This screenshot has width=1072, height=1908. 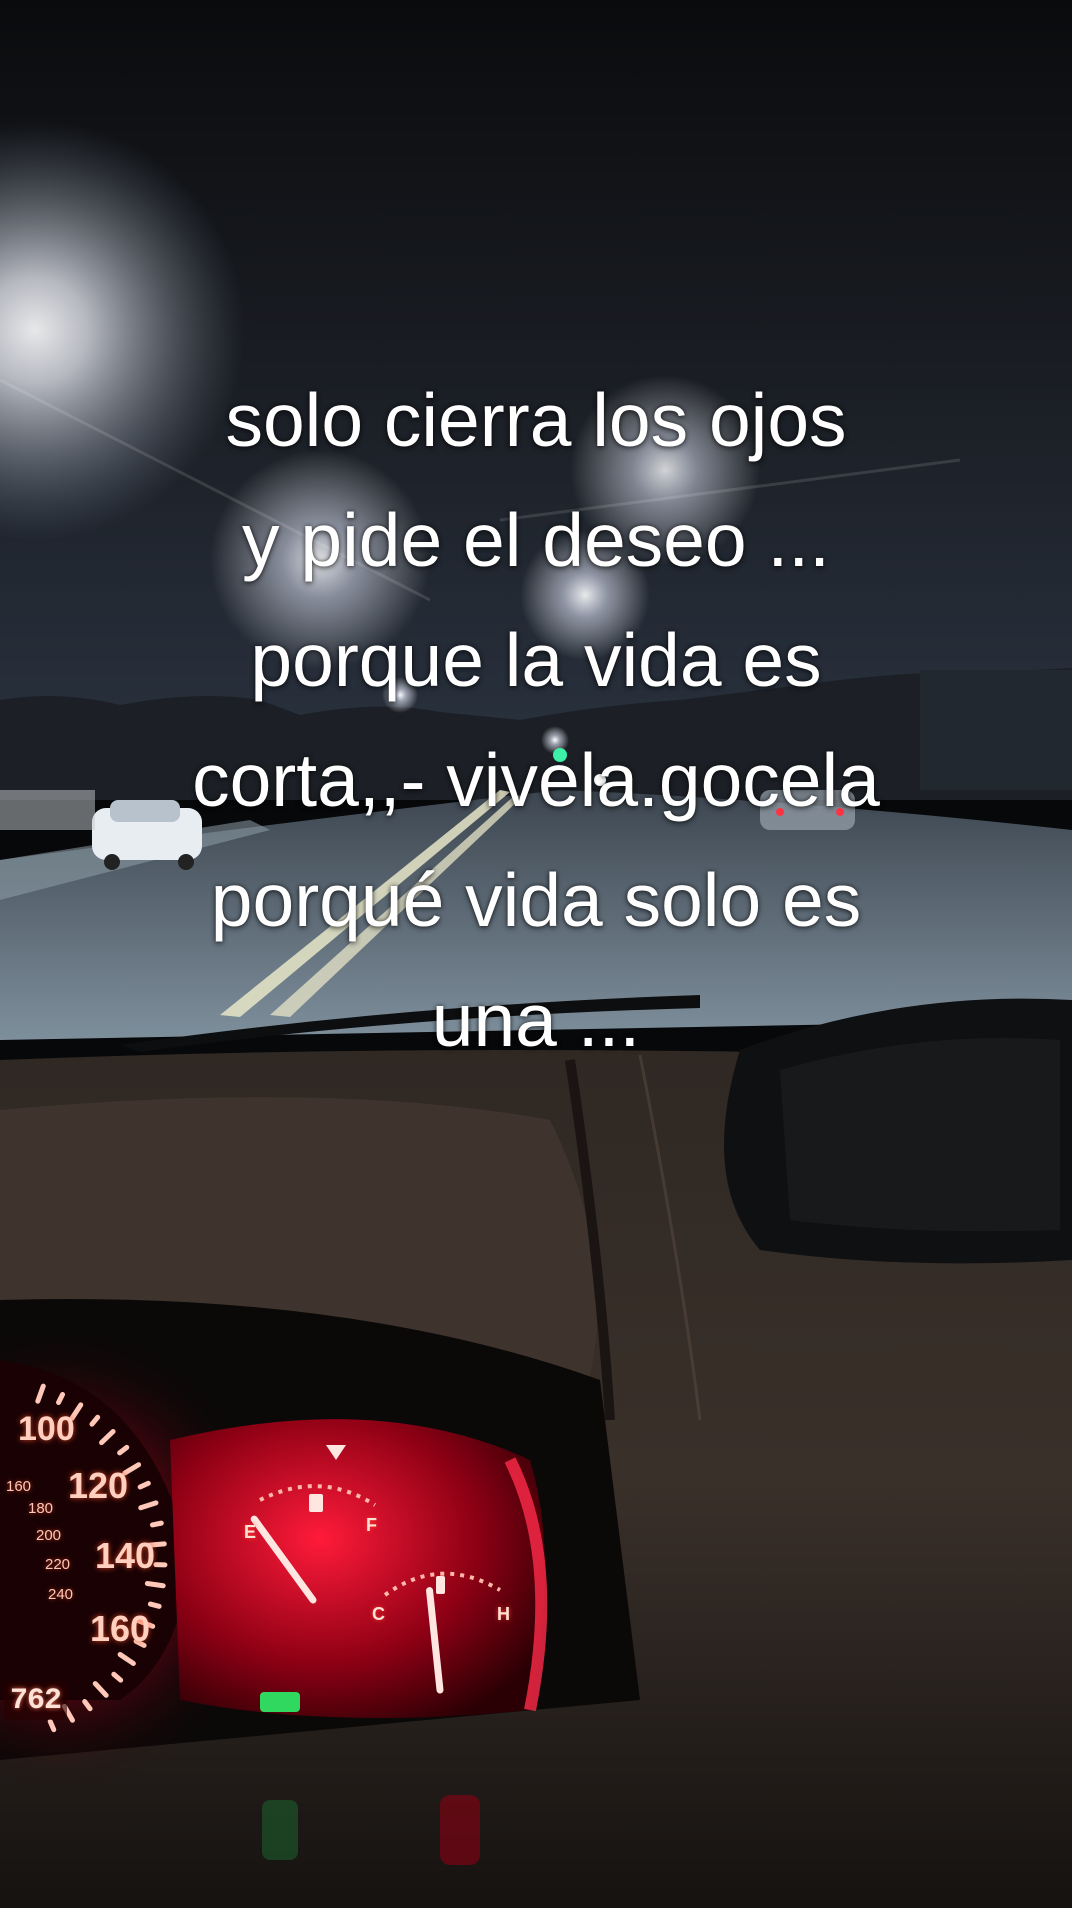 I want to click on dim-green-light, so click(x=280, y=1830).